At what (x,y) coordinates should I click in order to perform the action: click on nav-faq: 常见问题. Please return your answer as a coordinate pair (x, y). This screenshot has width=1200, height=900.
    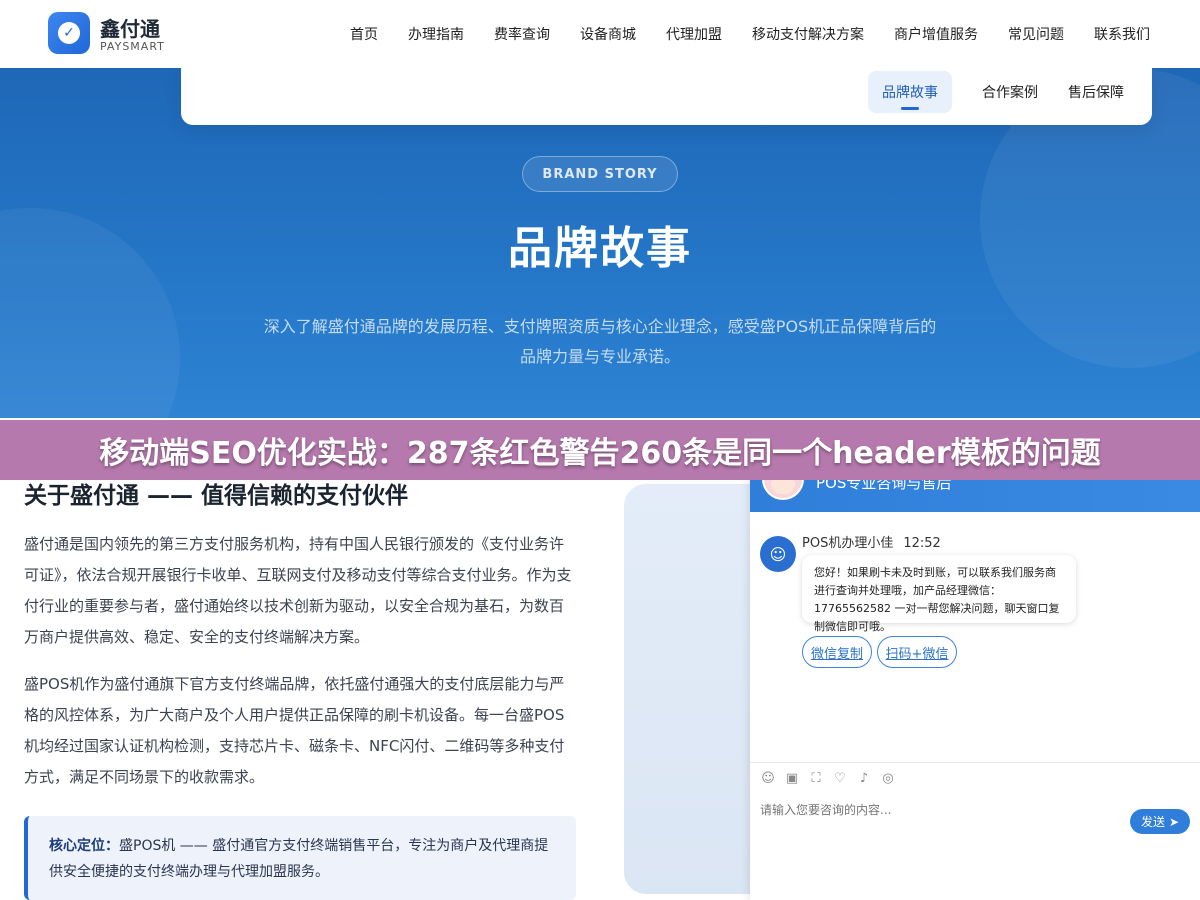
    Looking at the image, I should click on (1036, 34).